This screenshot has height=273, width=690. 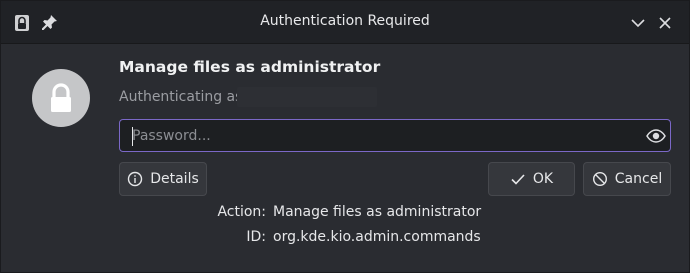 I want to click on window-title: Authentication Required, so click(x=345, y=21).